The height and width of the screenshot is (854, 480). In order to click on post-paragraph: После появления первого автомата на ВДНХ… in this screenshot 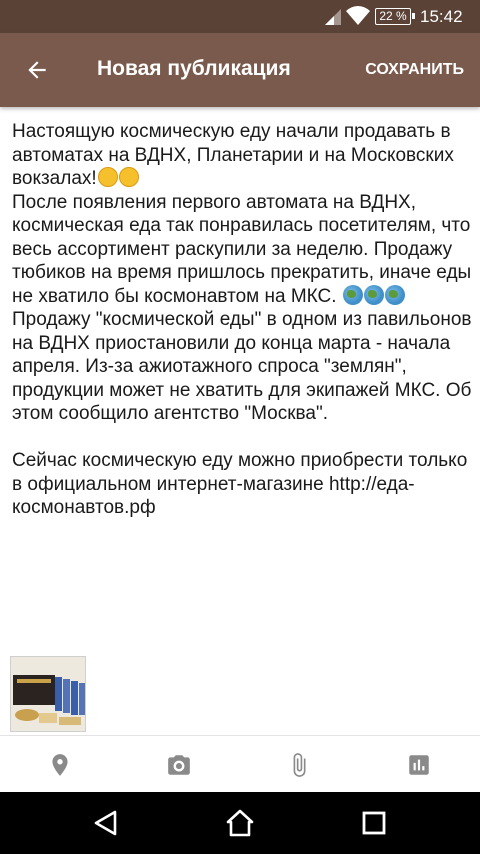, I will do `click(242, 250)`.